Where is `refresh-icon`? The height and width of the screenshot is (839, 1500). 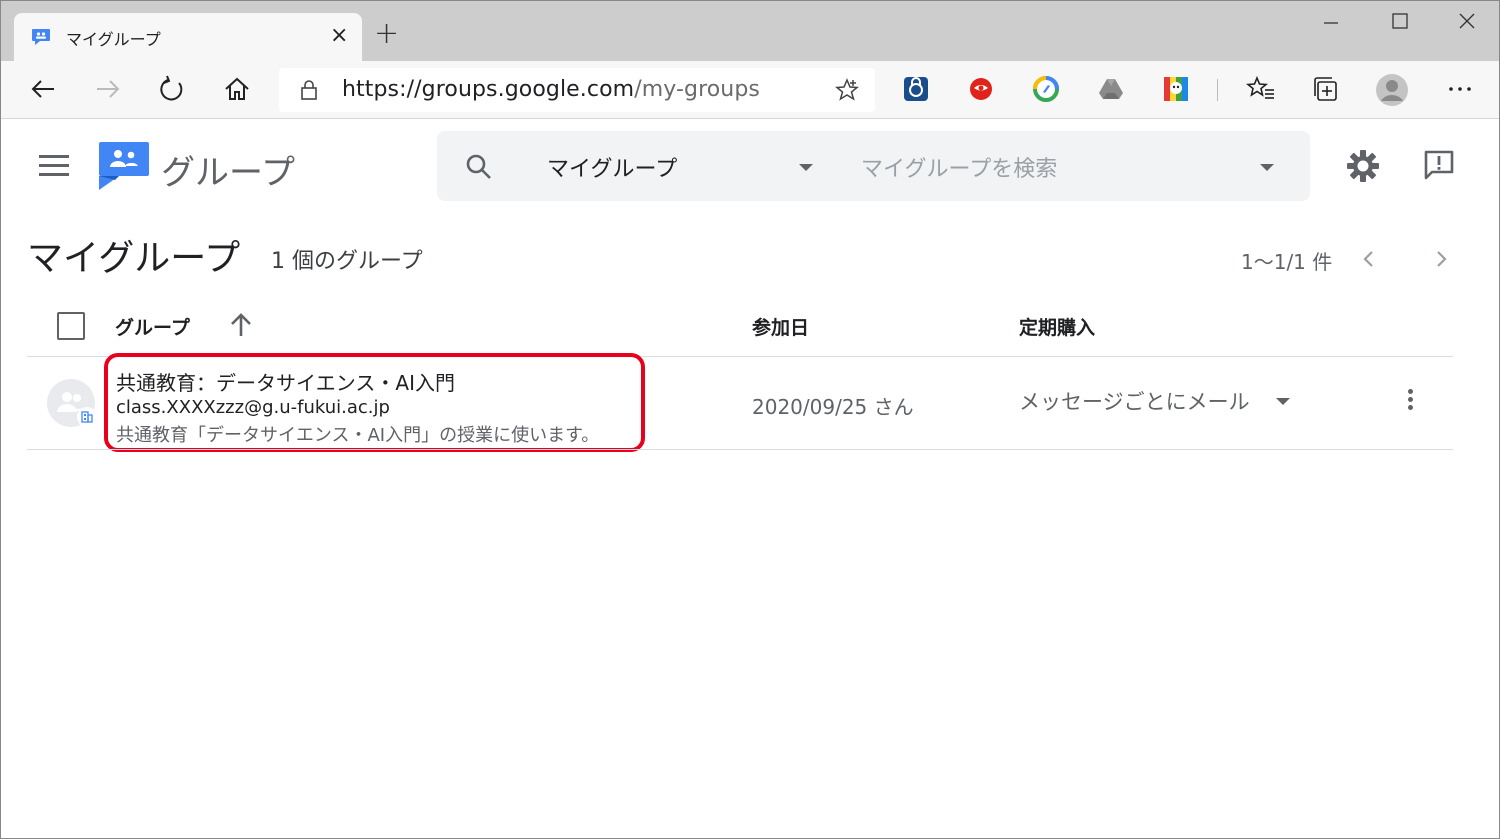
refresh-icon is located at coordinates (172, 89).